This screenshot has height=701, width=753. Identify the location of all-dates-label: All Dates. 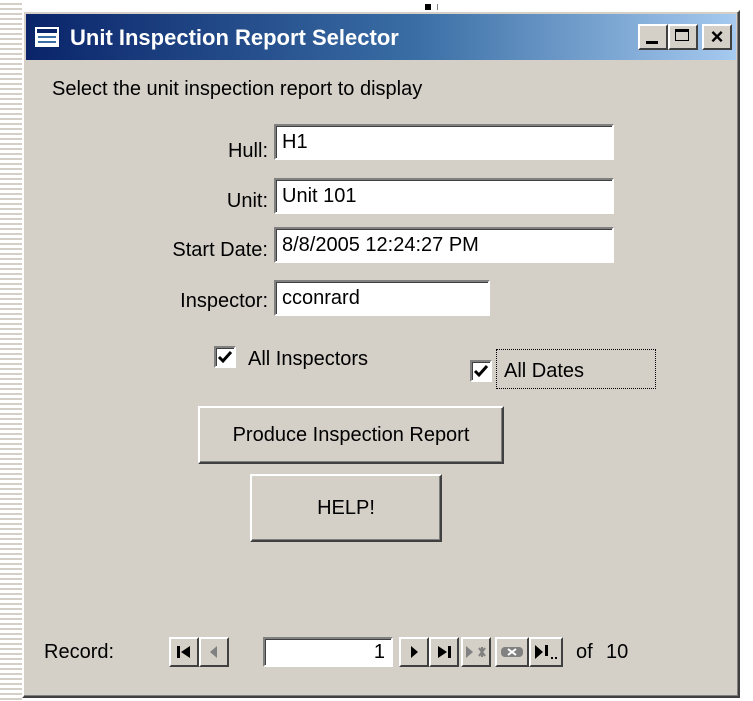
(544, 371).